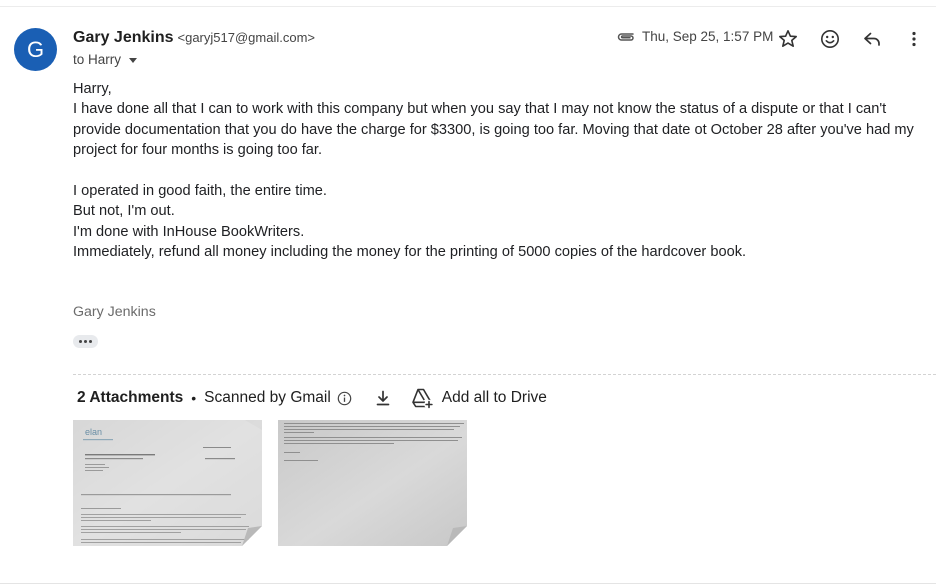 Image resolution: width=936 pixels, height=586 pixels. What do you see at coordinates (422, 398) in the screenshot?
I see `add-to-drive-icon` at bounding box center [422, 398].